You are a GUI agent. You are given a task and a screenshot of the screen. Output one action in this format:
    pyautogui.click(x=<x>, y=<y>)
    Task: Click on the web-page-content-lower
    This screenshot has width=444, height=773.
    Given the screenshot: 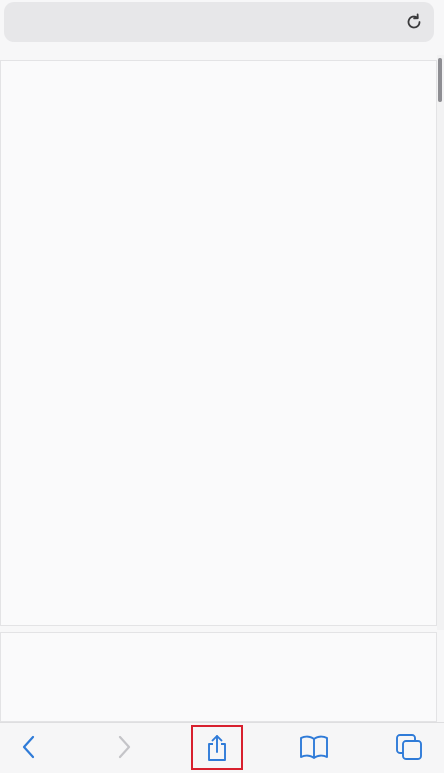 What is the action you would take?
    pyautogui.click(x=218, y=677)
    